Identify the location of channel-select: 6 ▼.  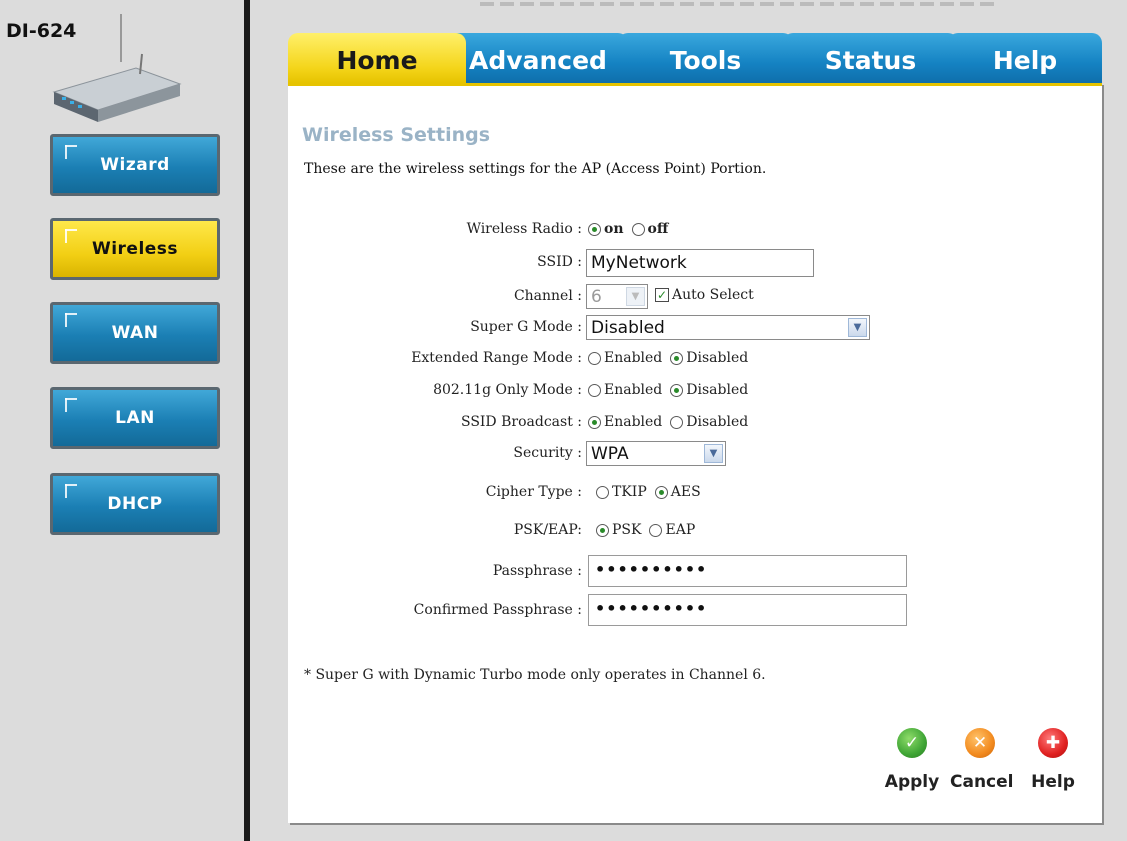
(617, 296).